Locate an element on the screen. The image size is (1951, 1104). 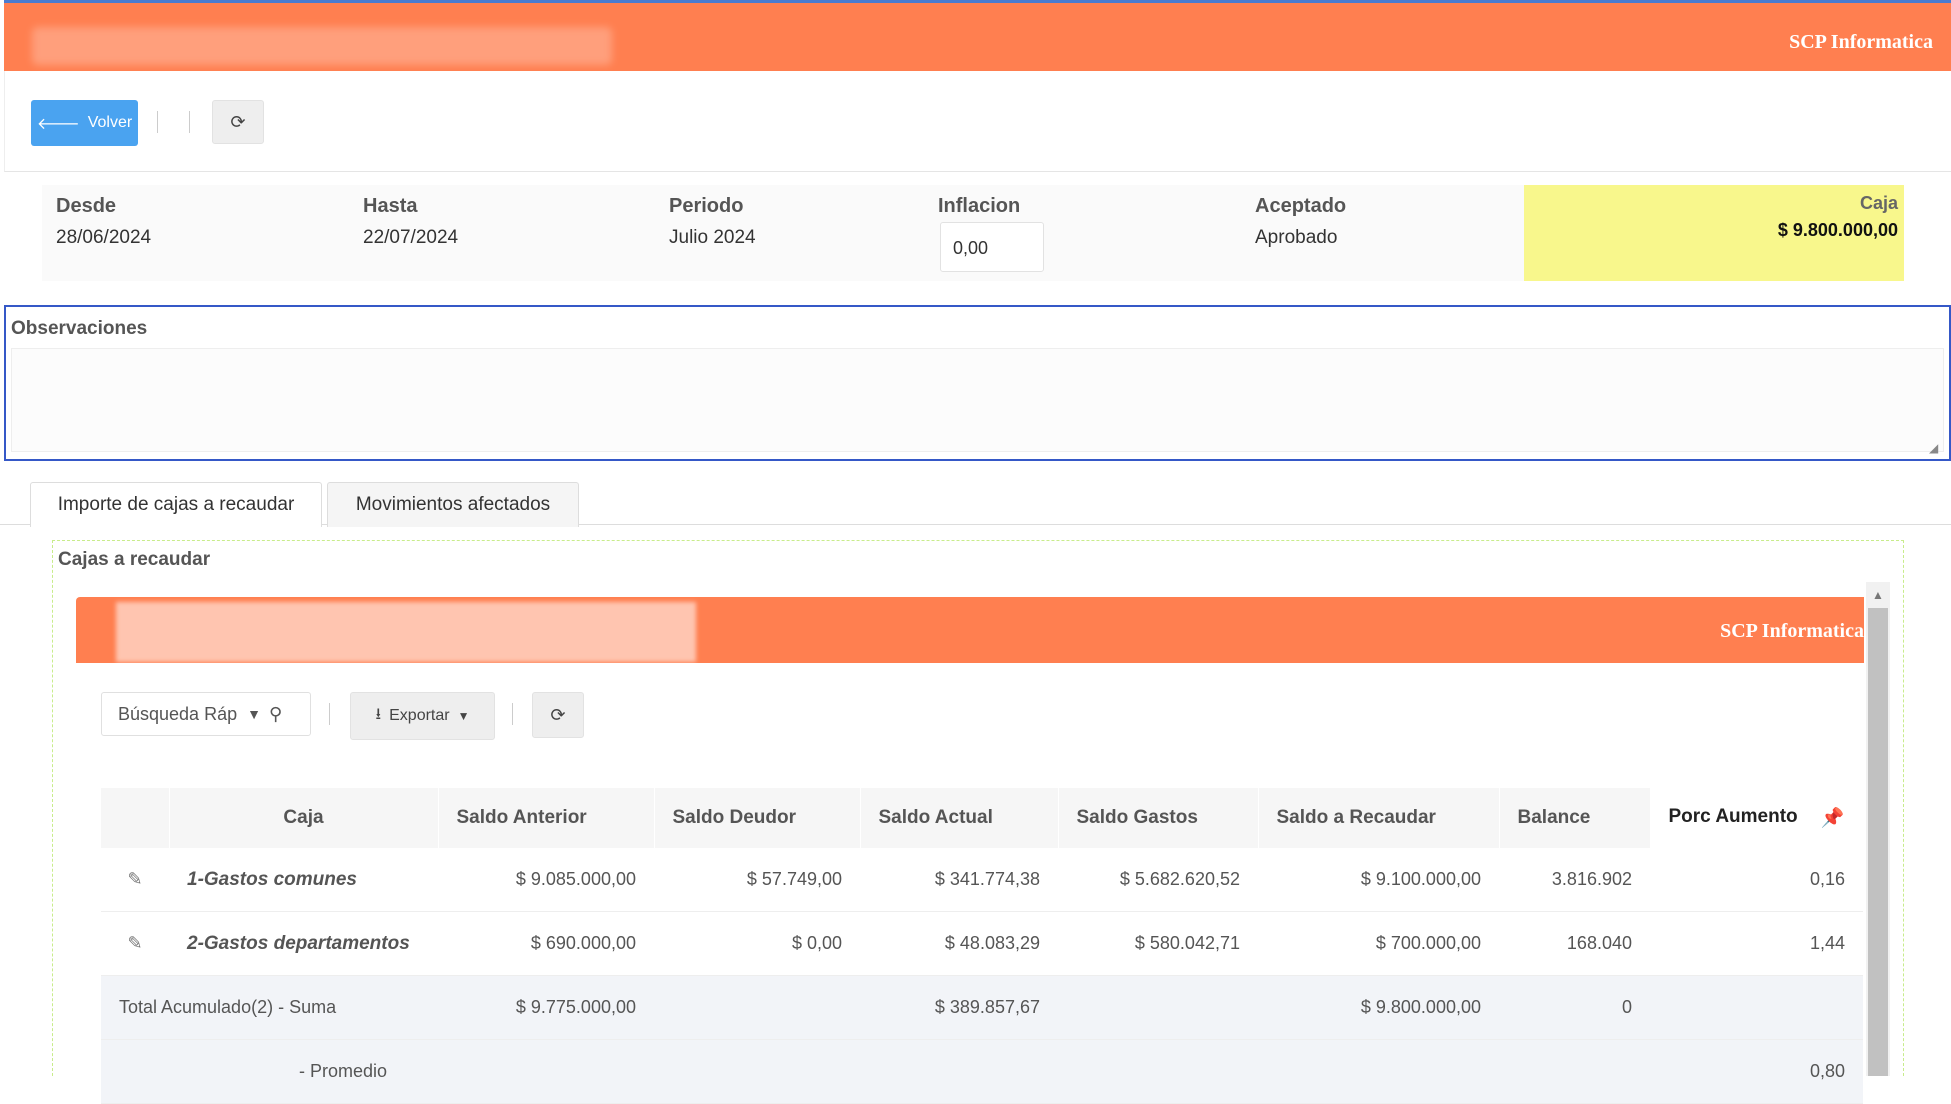
column-header-saldo-gastos: Saldo Gastos is located at coordinates (1158, 818).